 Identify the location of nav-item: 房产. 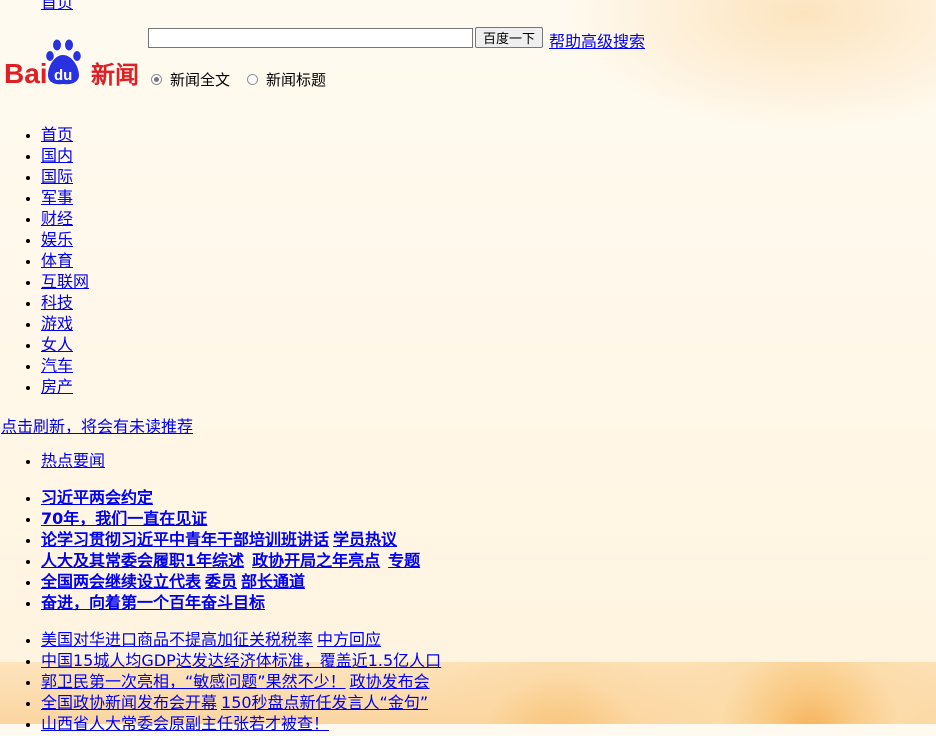
(65, 386).